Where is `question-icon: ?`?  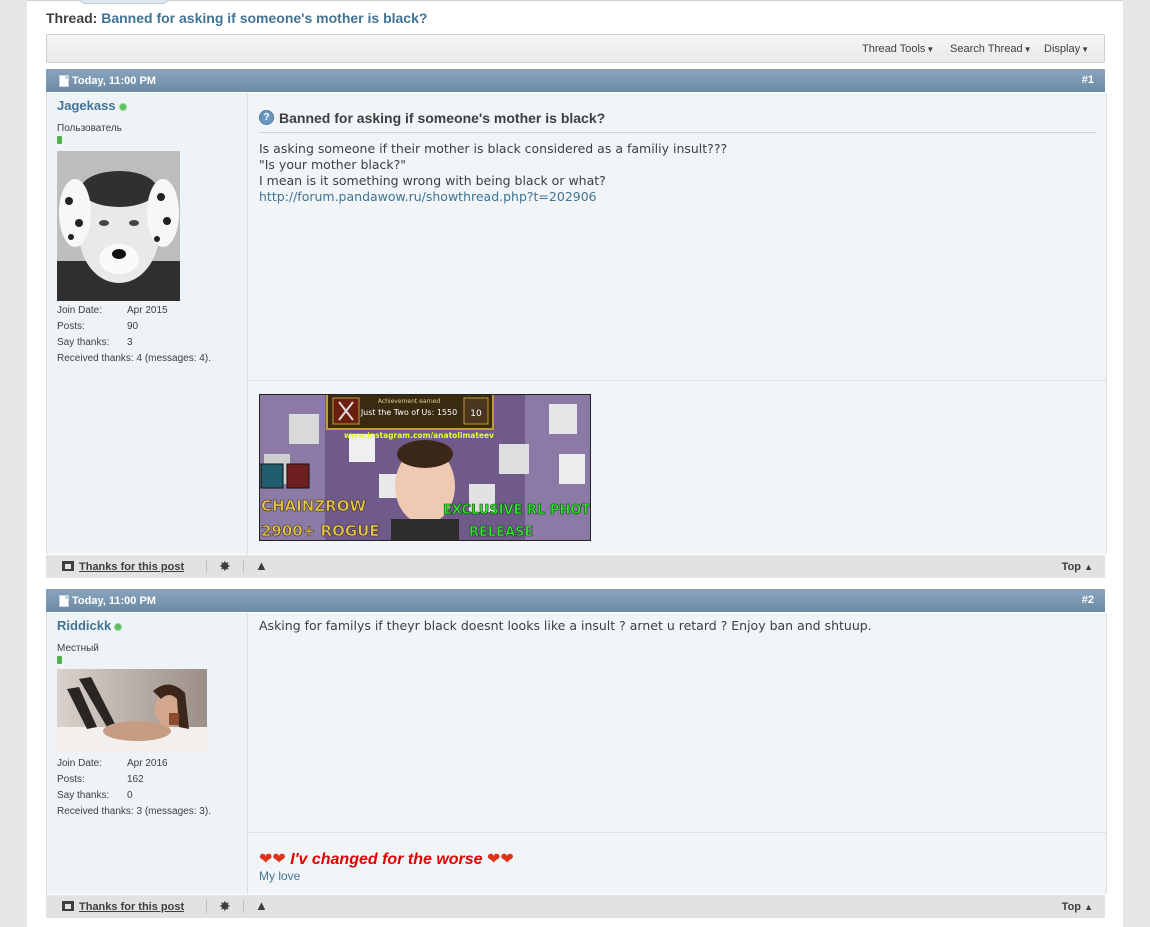
question-icon: ? is located at coordinates (266, 117).